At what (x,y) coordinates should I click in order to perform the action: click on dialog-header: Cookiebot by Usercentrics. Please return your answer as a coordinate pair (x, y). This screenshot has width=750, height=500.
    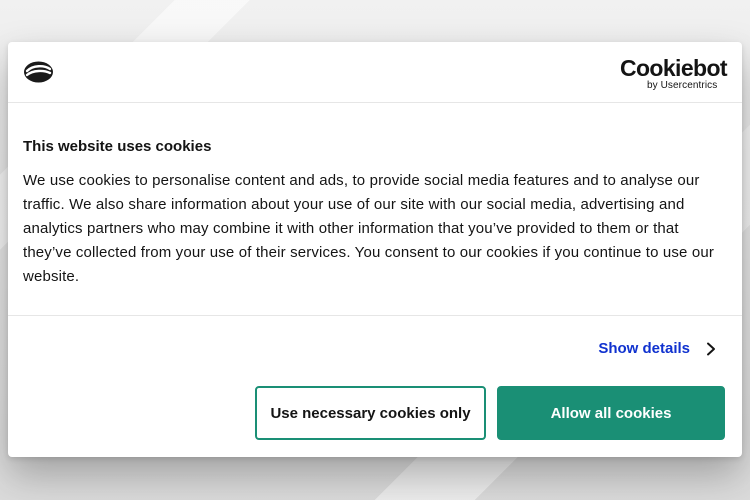
    Looking at the image, I should click on (375, 72).